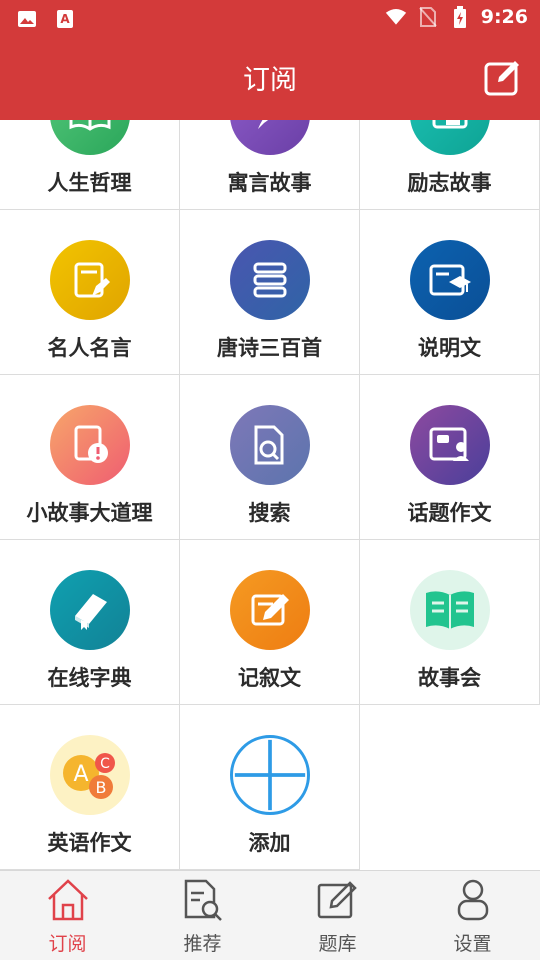 This screenshot has width=540, height=960. I want to click on grid-item-expository-essay: 说明文, so click(450, 292).